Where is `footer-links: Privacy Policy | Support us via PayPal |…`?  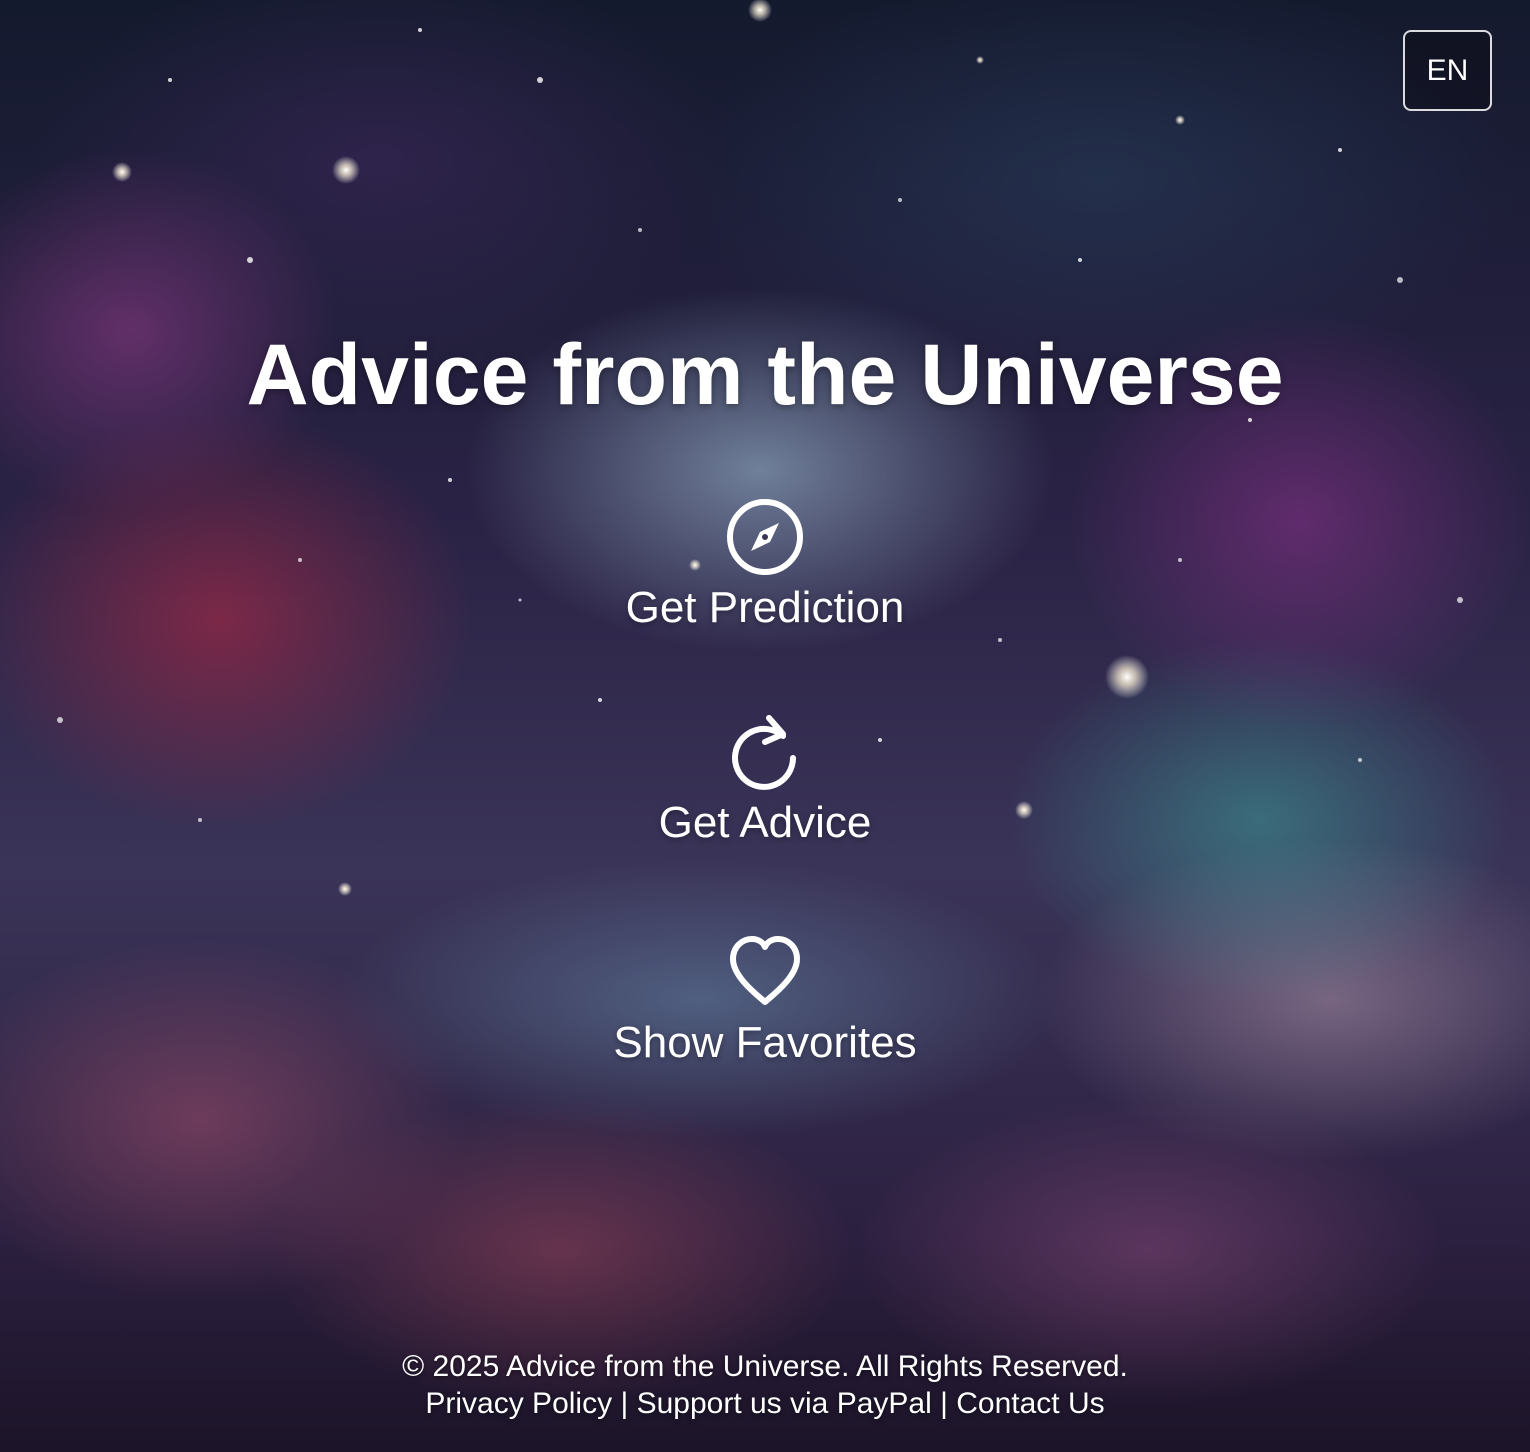
footer-links: Privacy Policy | Support us via PayPal |… is located at coordinates (765, 1403).